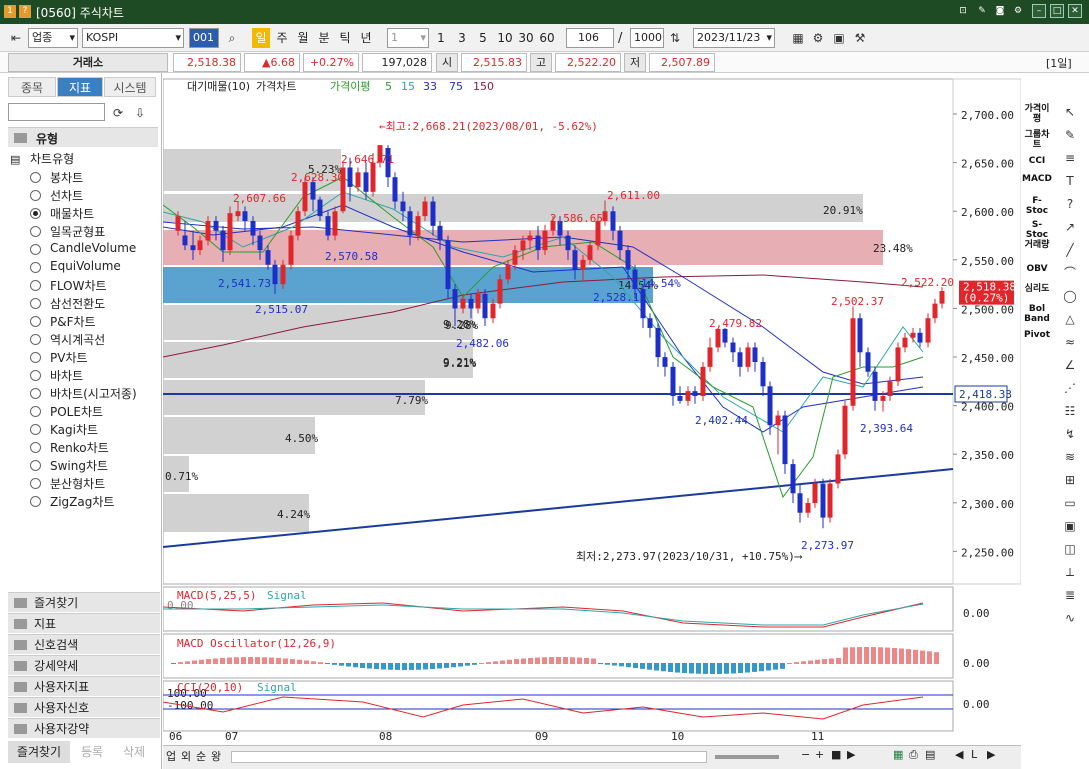 This screenshot has width=1089, height=769. I want to click on chart-type-label-item: 매물차트, so click(72, 213).